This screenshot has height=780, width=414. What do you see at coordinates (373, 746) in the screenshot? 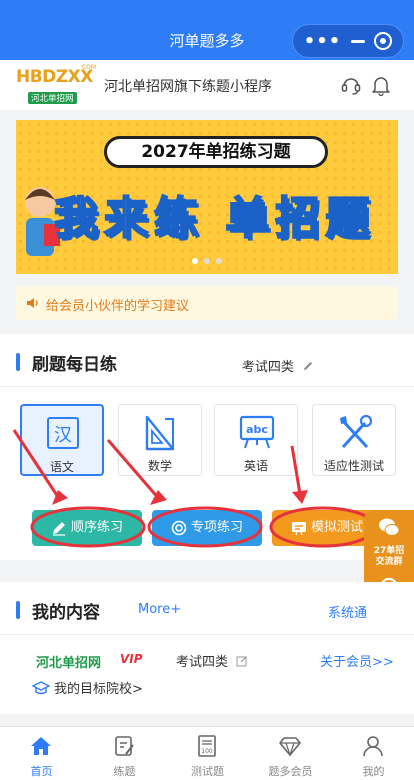
I see `user-icon` at bounding box center [373, 746].